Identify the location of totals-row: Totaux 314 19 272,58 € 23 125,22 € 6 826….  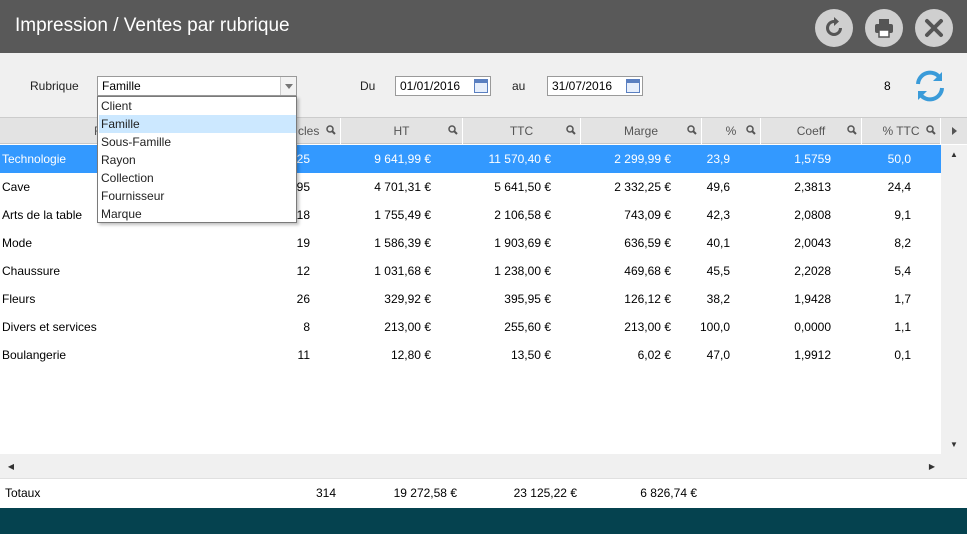
(483, 493).